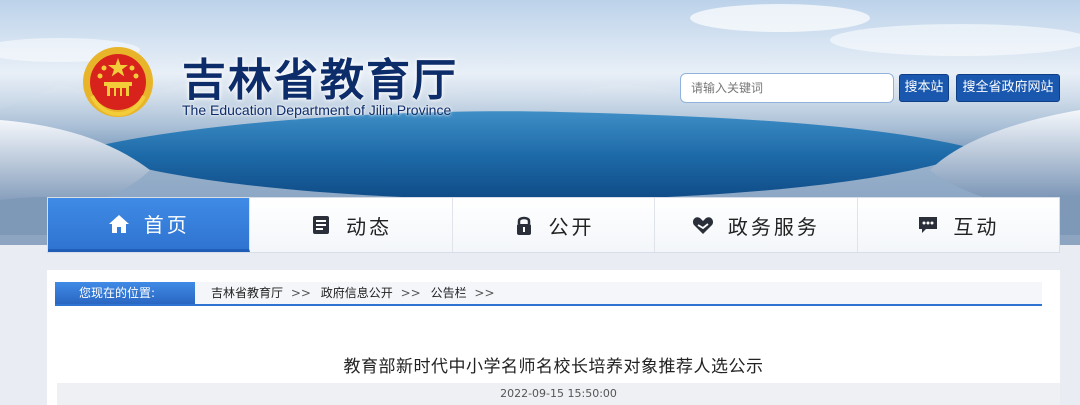  Describe the element at coordinates (118, 82) in the screenshot. I see `national-emblem-icon` at that location.